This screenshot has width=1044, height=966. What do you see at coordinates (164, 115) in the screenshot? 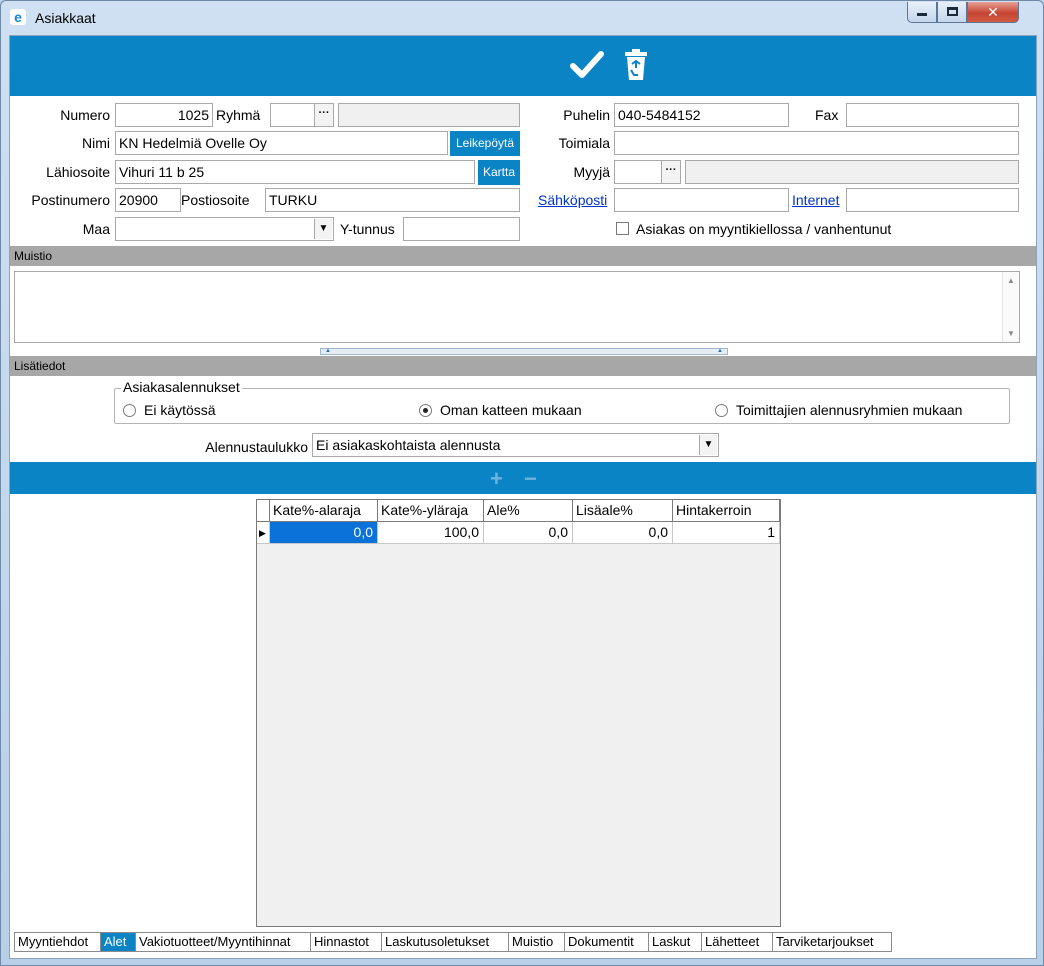
I see `numero-field: 1025` at bounding box center [164, 115].